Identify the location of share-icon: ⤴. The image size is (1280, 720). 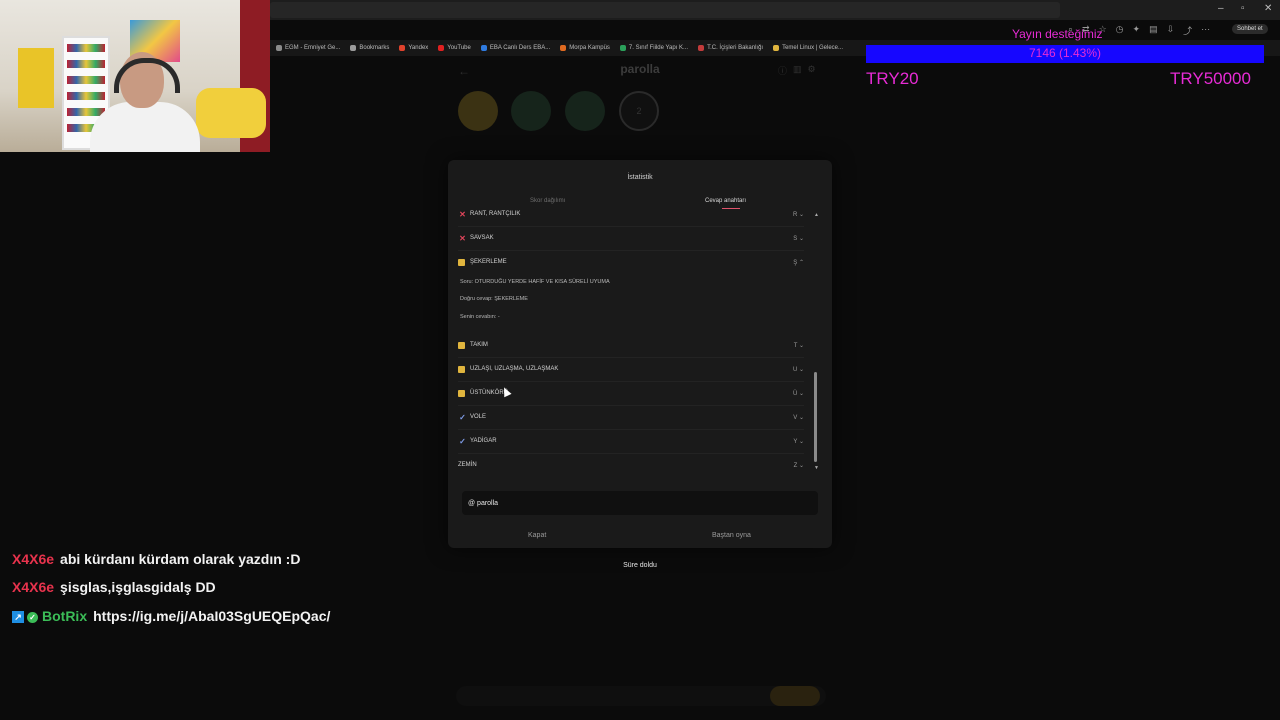
(1187, 30).